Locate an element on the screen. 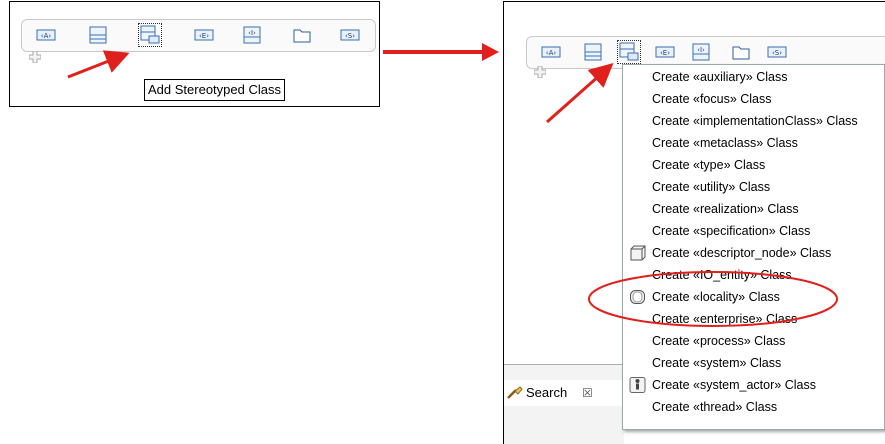 This screenshot has height=444, width=885. transition-arrowhead is located at coordinates (490, 52).